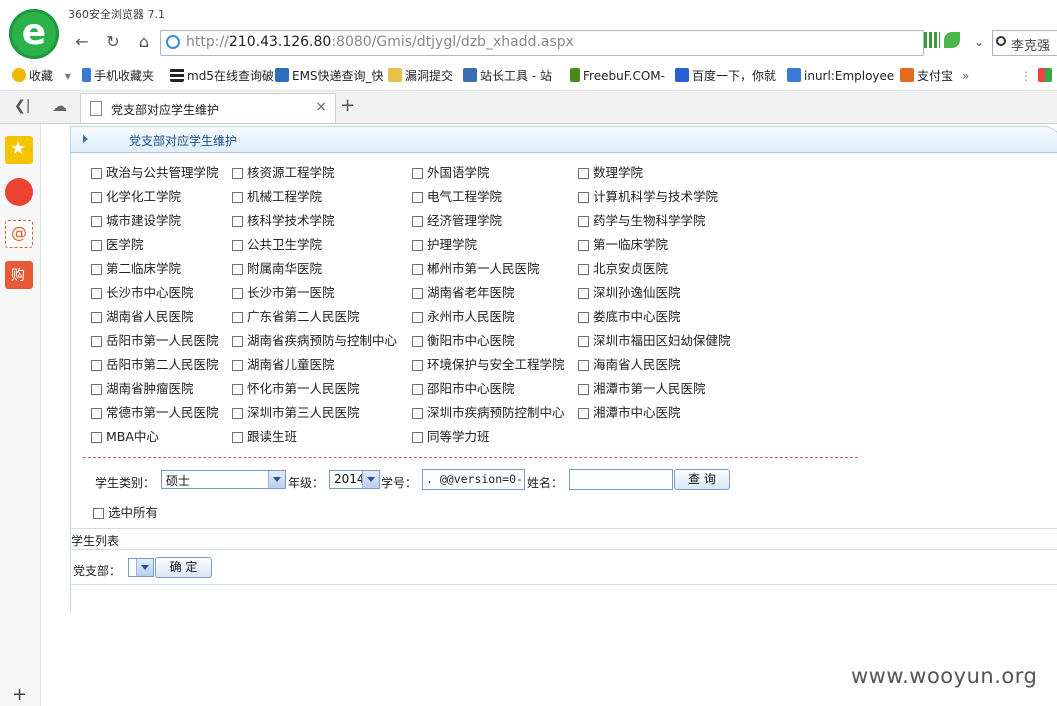 The width and height of the screenshot is (1057, 706). I want to click on college-checkbox: 湘潭市中心医院, so click(629, 413).